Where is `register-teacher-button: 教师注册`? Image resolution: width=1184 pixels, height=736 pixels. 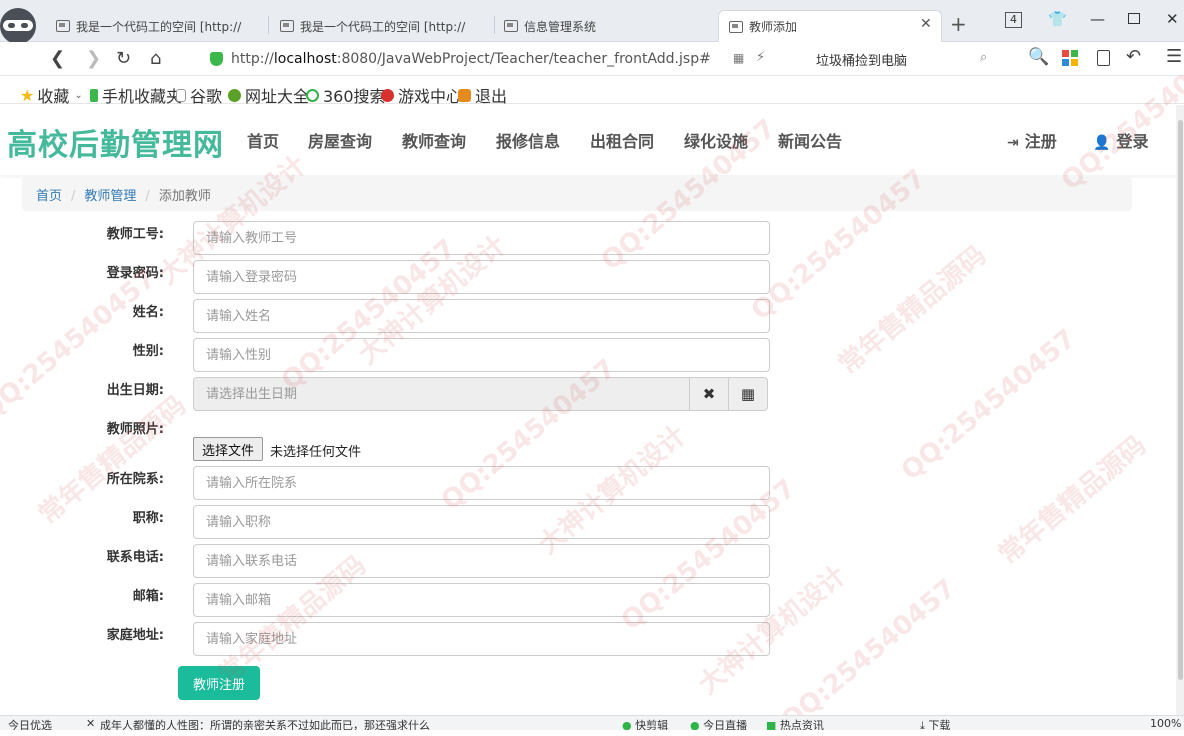 register-teacher-button: 教师注册 is located at coordinates (219, 683).